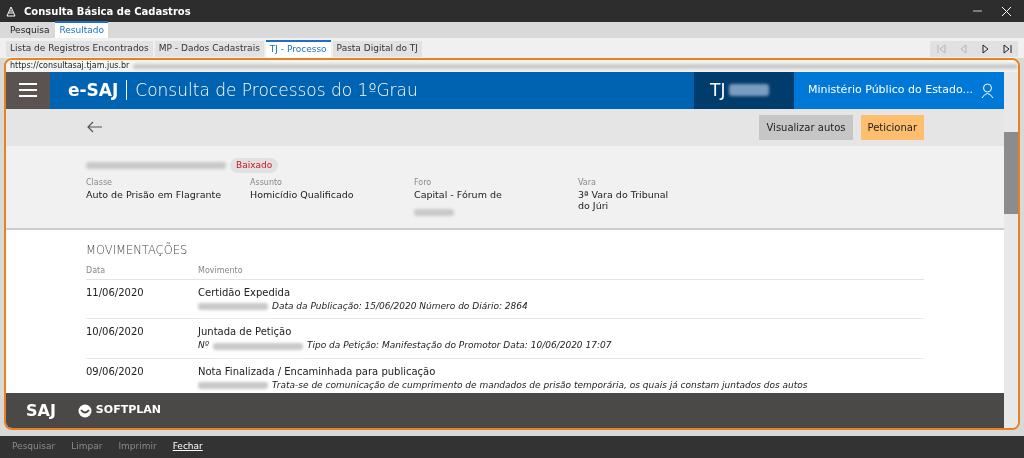  What do you see at coordinates (587, 183) in the screenshot?
I see `field-label: Vara` at bounding box center [587, 183].